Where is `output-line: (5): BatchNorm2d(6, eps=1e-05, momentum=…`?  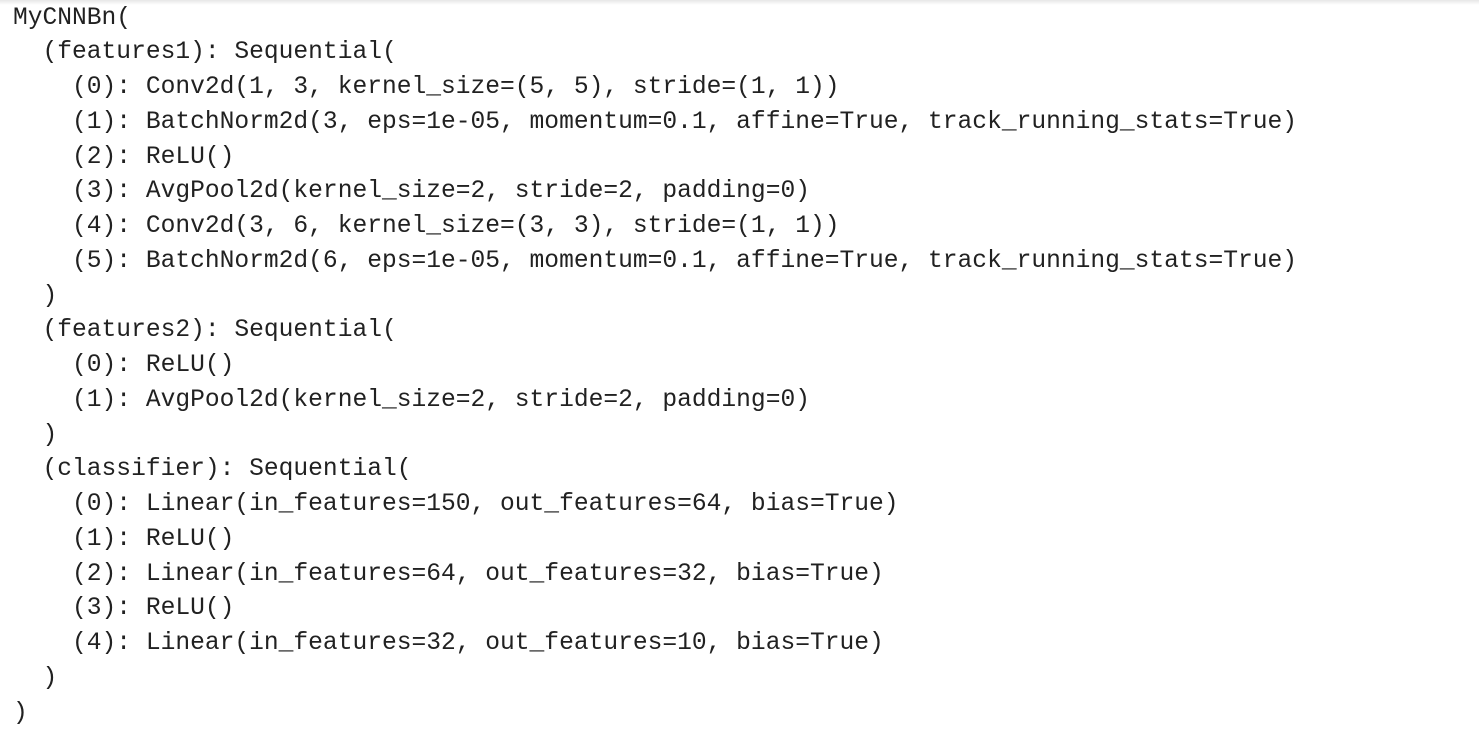 output-line: (5): BatchNorm2d(6, eps=1e-05, momentum=… is located at coordinates (655, 261).